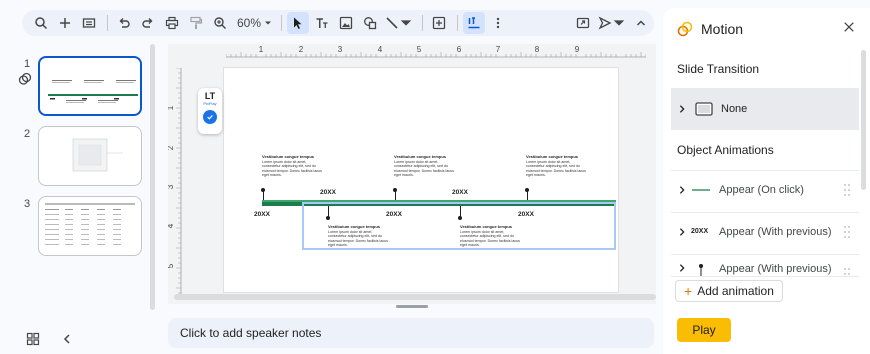 Image resolution: width=870 pixels, height=354 pixels. I want to click on insert-image-button, so click(346, 23).